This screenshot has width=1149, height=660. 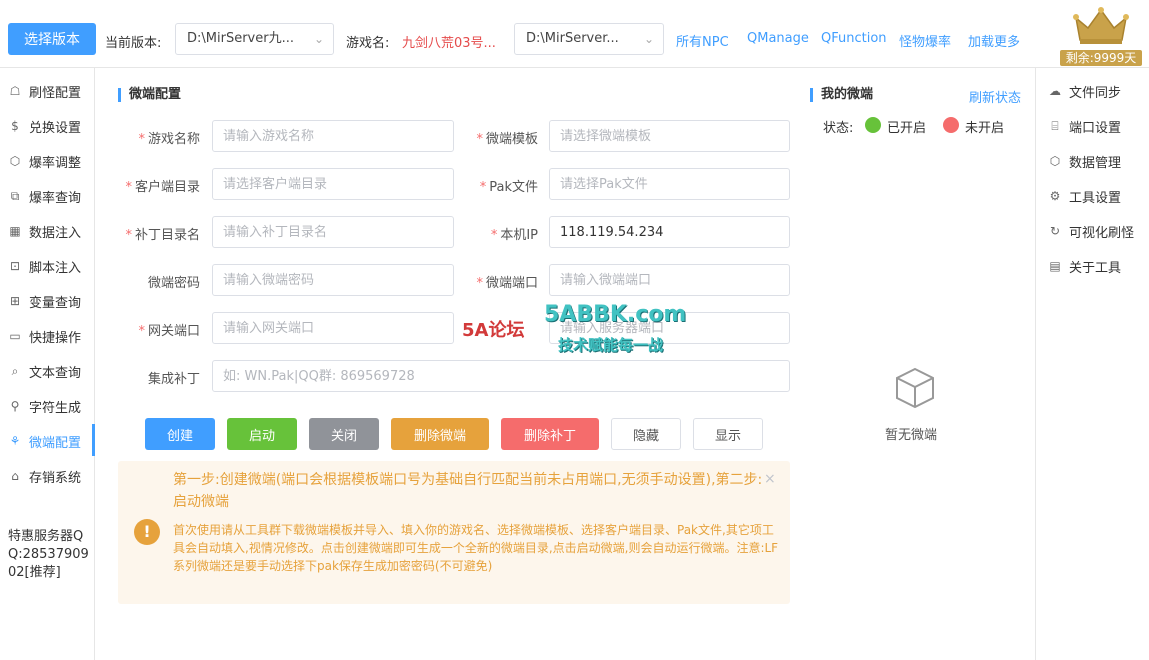 I want to click on delete-client-button: 删除微端, so click(x=440, y=434).